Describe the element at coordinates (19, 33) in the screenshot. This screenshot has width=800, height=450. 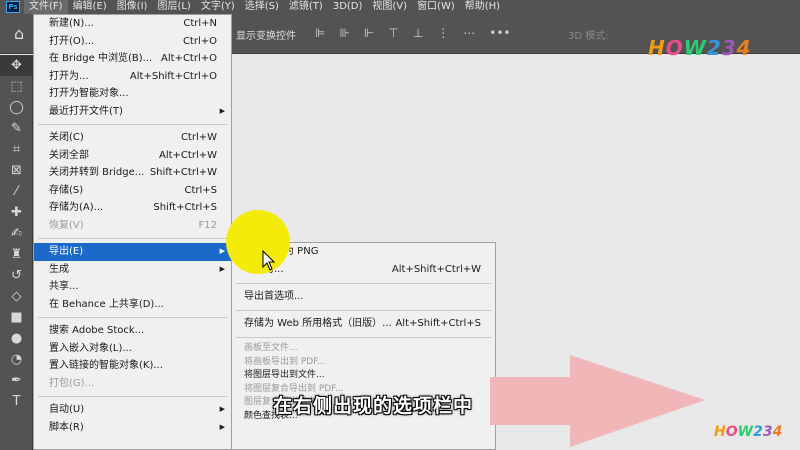
I see `home-icon: ⌂` at that location.